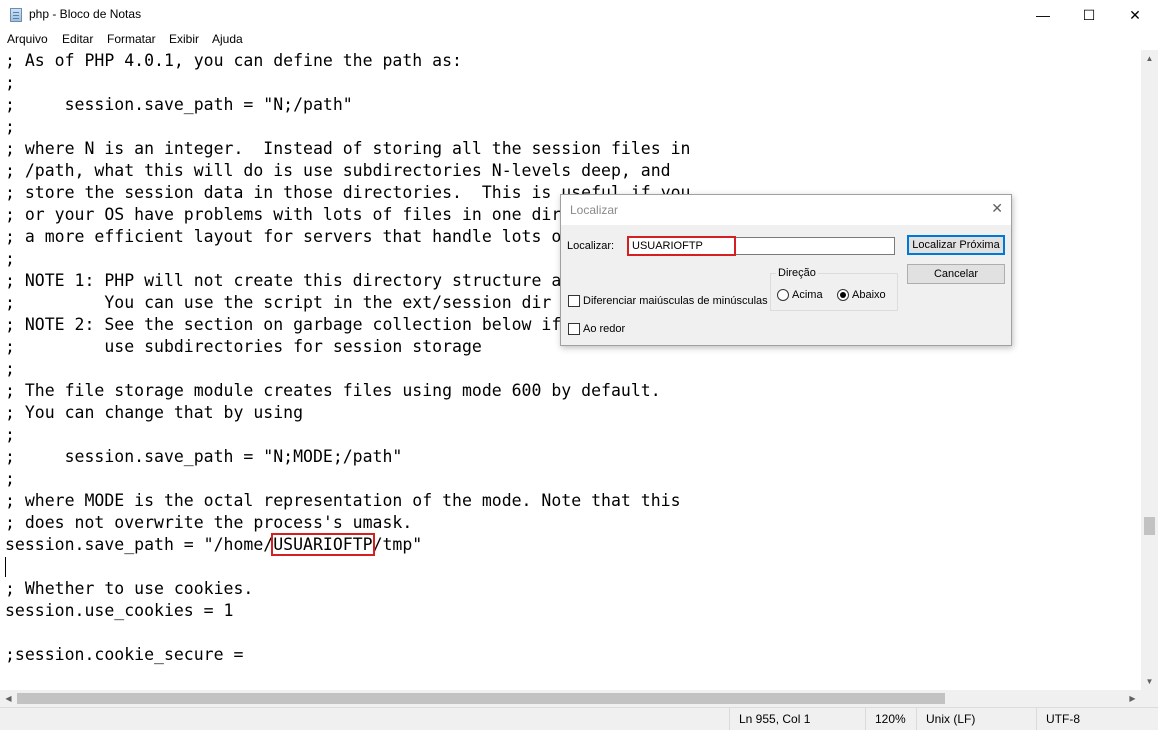  What do you see at coordinates (124, 654) in the screenshot?
I see `text-line: ;session.cookie_secure =` at bounding box center [124, 654].